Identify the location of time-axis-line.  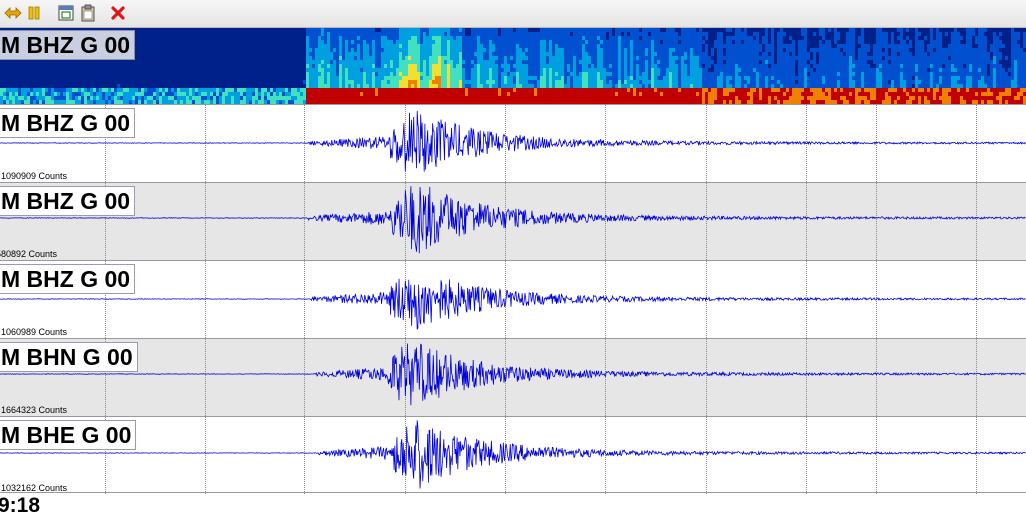
(513, 492).